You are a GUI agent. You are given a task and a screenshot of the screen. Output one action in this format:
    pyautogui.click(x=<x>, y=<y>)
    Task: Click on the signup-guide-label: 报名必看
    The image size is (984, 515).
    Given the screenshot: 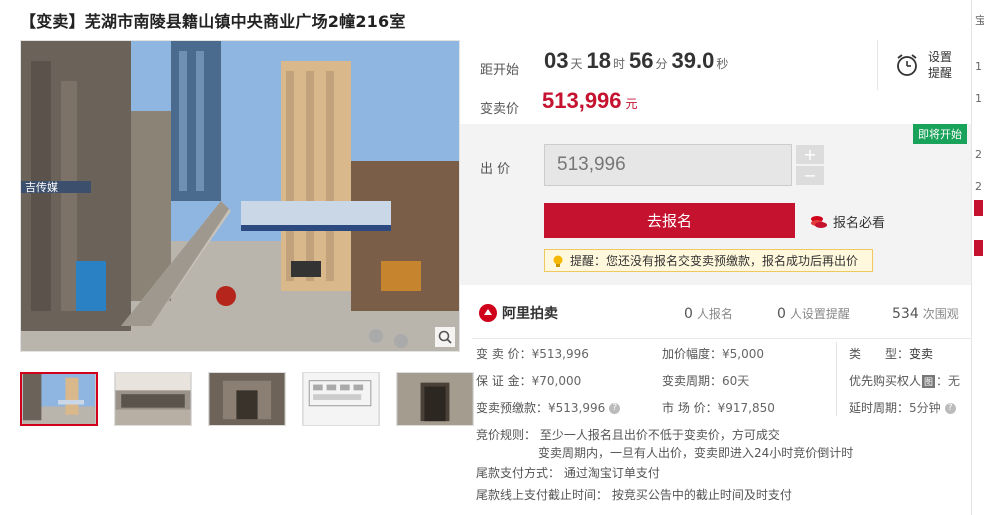 What is the action you would take?
    pyautogui.click(x=859, y=223)
    